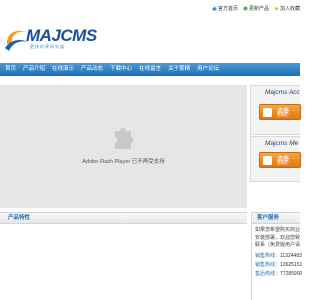 The image size is (320, 300). I want to click on nav-item-forum: 用户论坛, so click(208, 69).